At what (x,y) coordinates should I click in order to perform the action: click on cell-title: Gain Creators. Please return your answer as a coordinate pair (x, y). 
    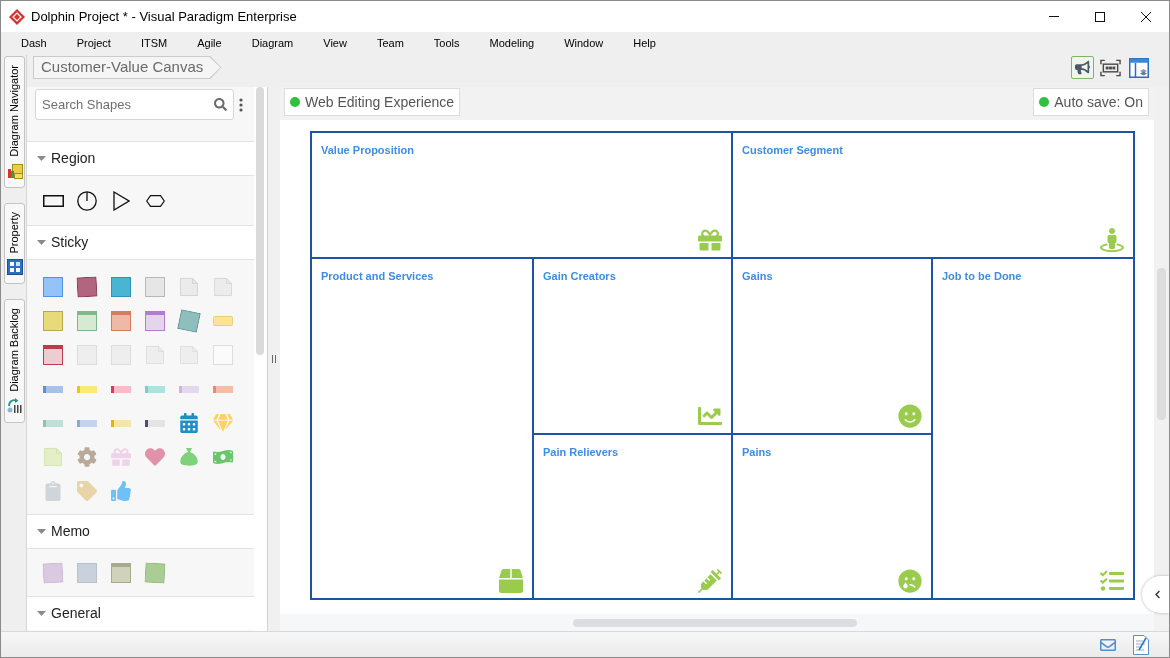
    Looking at the image, I should click on (580, 276).